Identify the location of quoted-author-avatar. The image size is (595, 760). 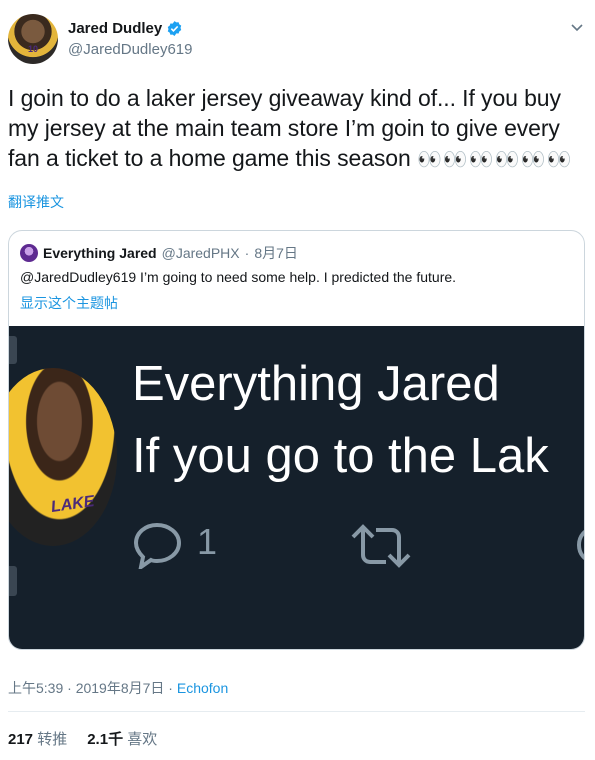
(29, 253).